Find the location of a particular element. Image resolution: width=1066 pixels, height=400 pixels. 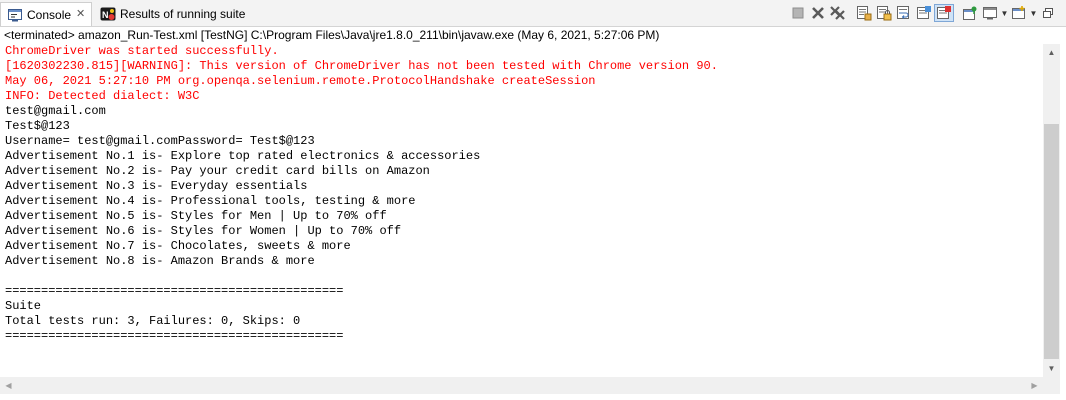

pin-console-icon is located at coordinates (970, 13).